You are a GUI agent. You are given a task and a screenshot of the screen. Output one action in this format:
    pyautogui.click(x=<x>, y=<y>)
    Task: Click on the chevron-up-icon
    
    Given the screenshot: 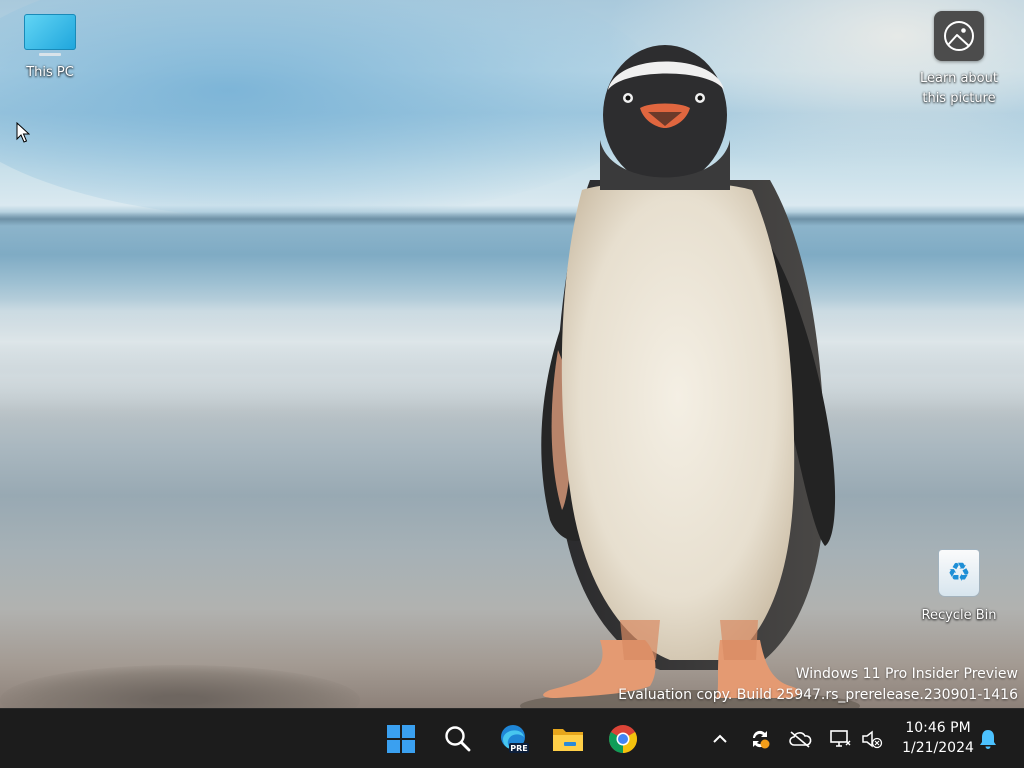 What is the action you would take?
    pyautogui.click(x=720, y=738)
    